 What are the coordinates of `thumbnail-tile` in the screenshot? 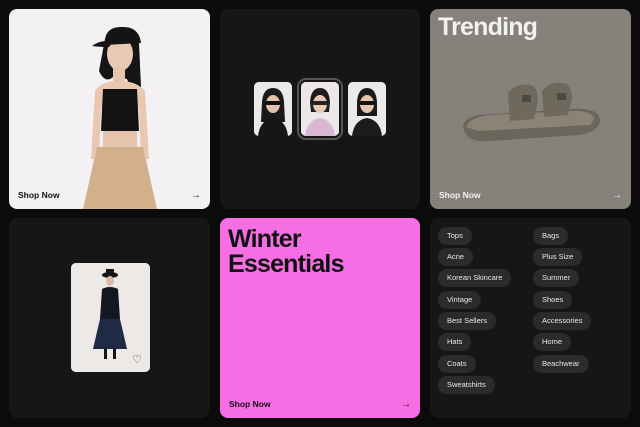 It's located at (320, 109).